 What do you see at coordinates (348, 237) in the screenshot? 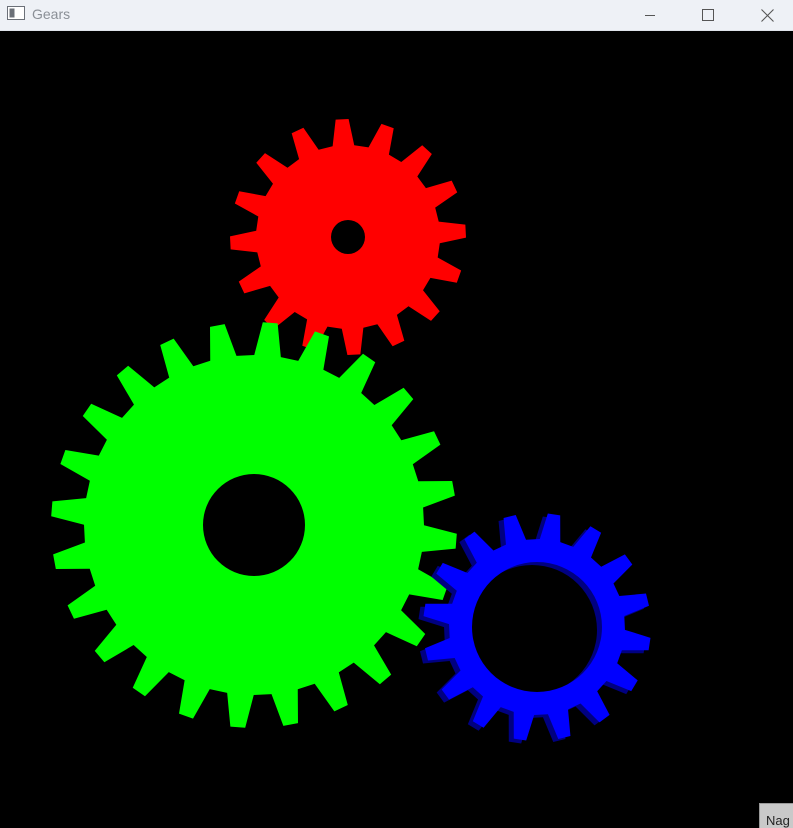
I see `red-gear` at bounding box center [348, 237].